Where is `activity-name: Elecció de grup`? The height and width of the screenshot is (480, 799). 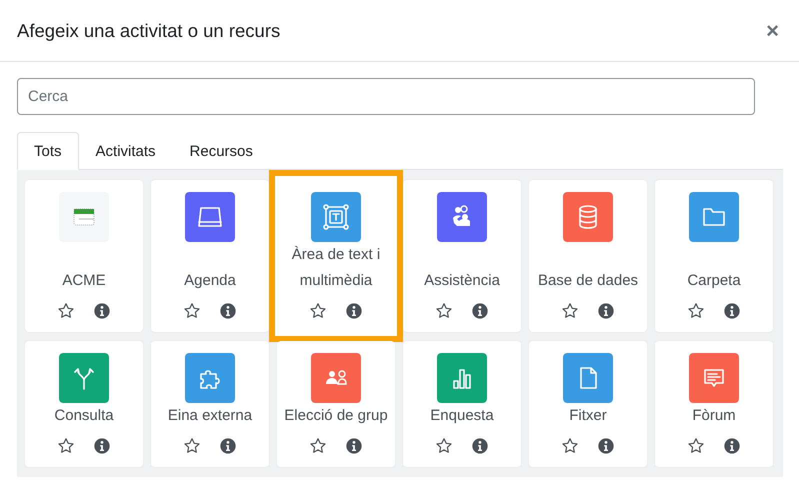
activity-name: Elecció de grup is located at coordinates (336, 416).